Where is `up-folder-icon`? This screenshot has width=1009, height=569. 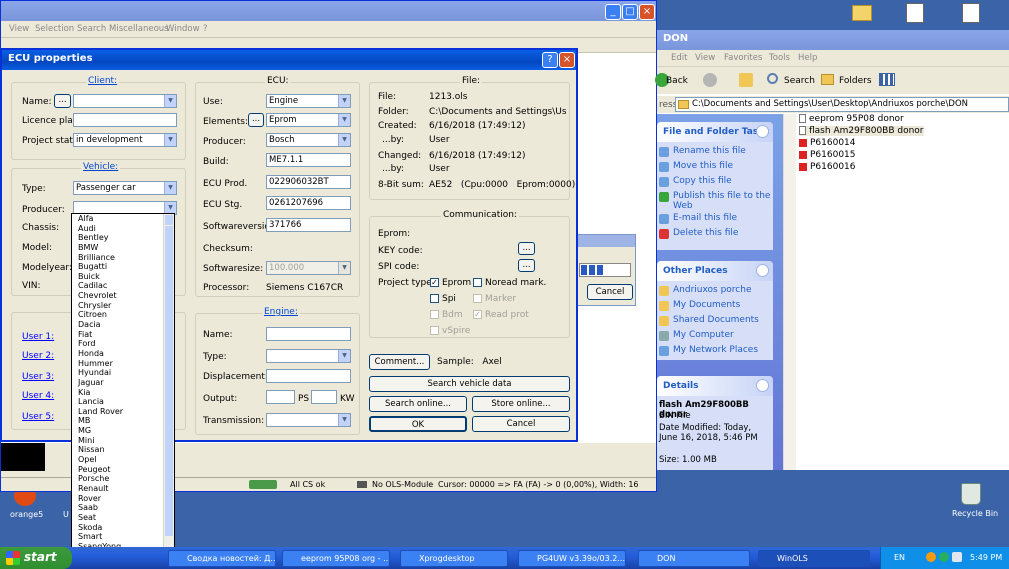 up-folder-icon is located at coordinates (746, 80).